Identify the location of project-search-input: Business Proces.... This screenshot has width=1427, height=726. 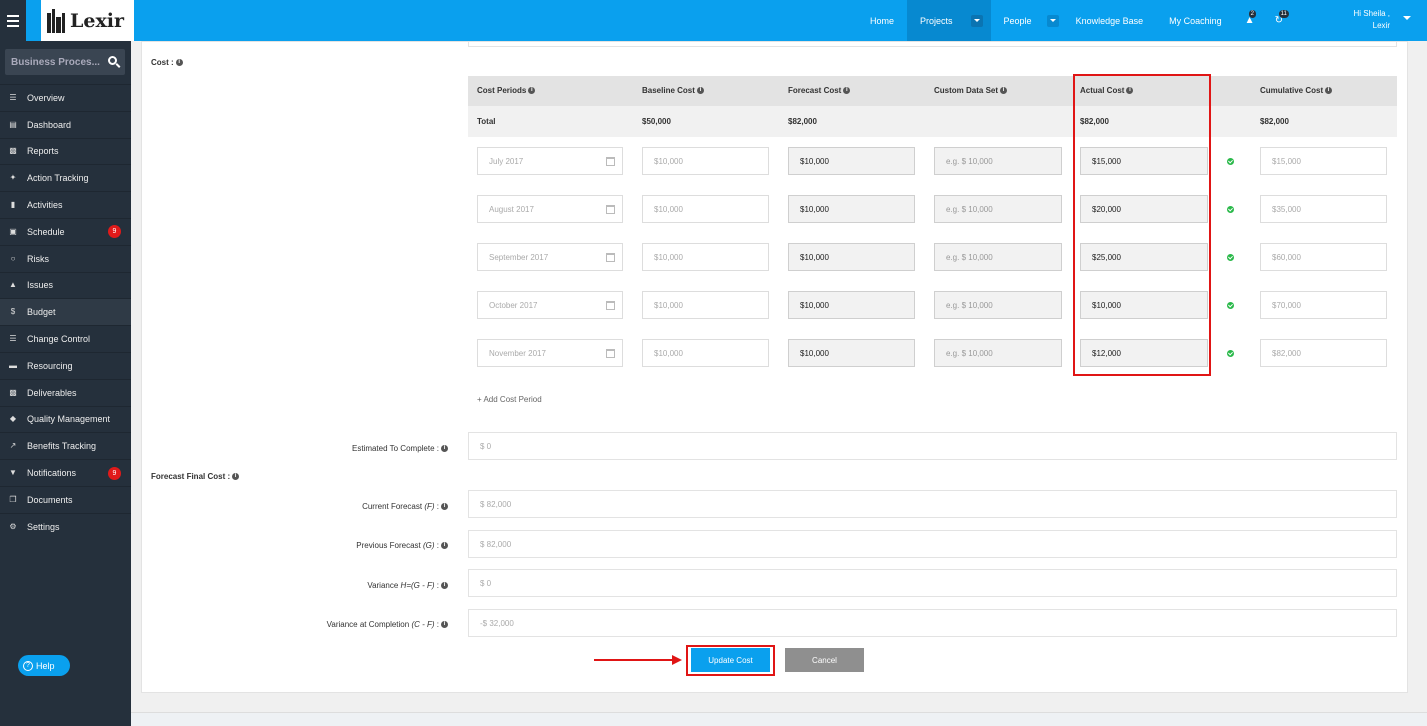
(65, 62).